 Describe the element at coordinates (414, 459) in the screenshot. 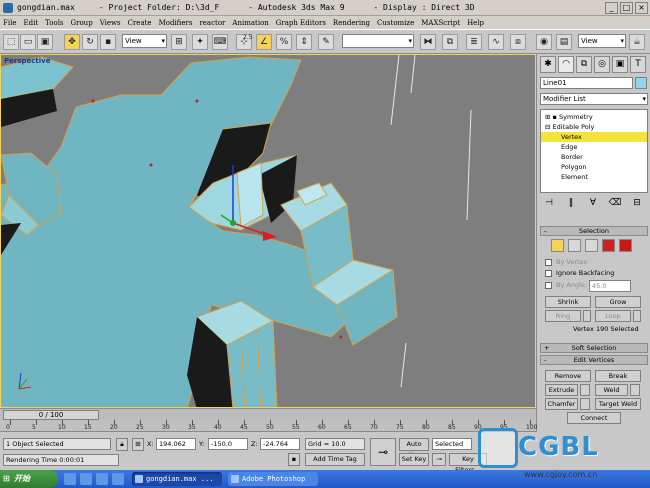

I see `set-key-button: Set Key` at that location.